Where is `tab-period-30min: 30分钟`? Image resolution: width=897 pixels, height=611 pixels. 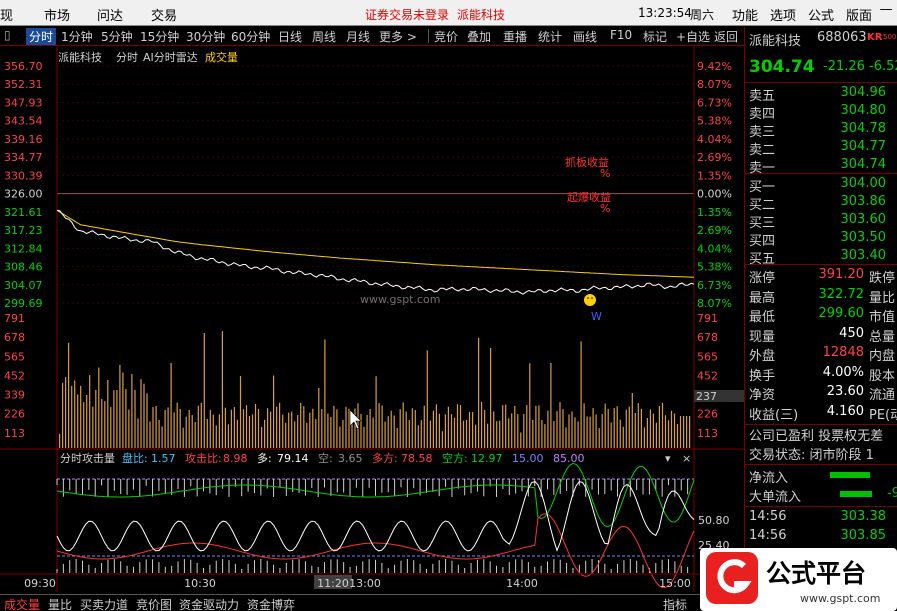
tab-period-30min: 30分钟 is located at coordinates (205, 36).